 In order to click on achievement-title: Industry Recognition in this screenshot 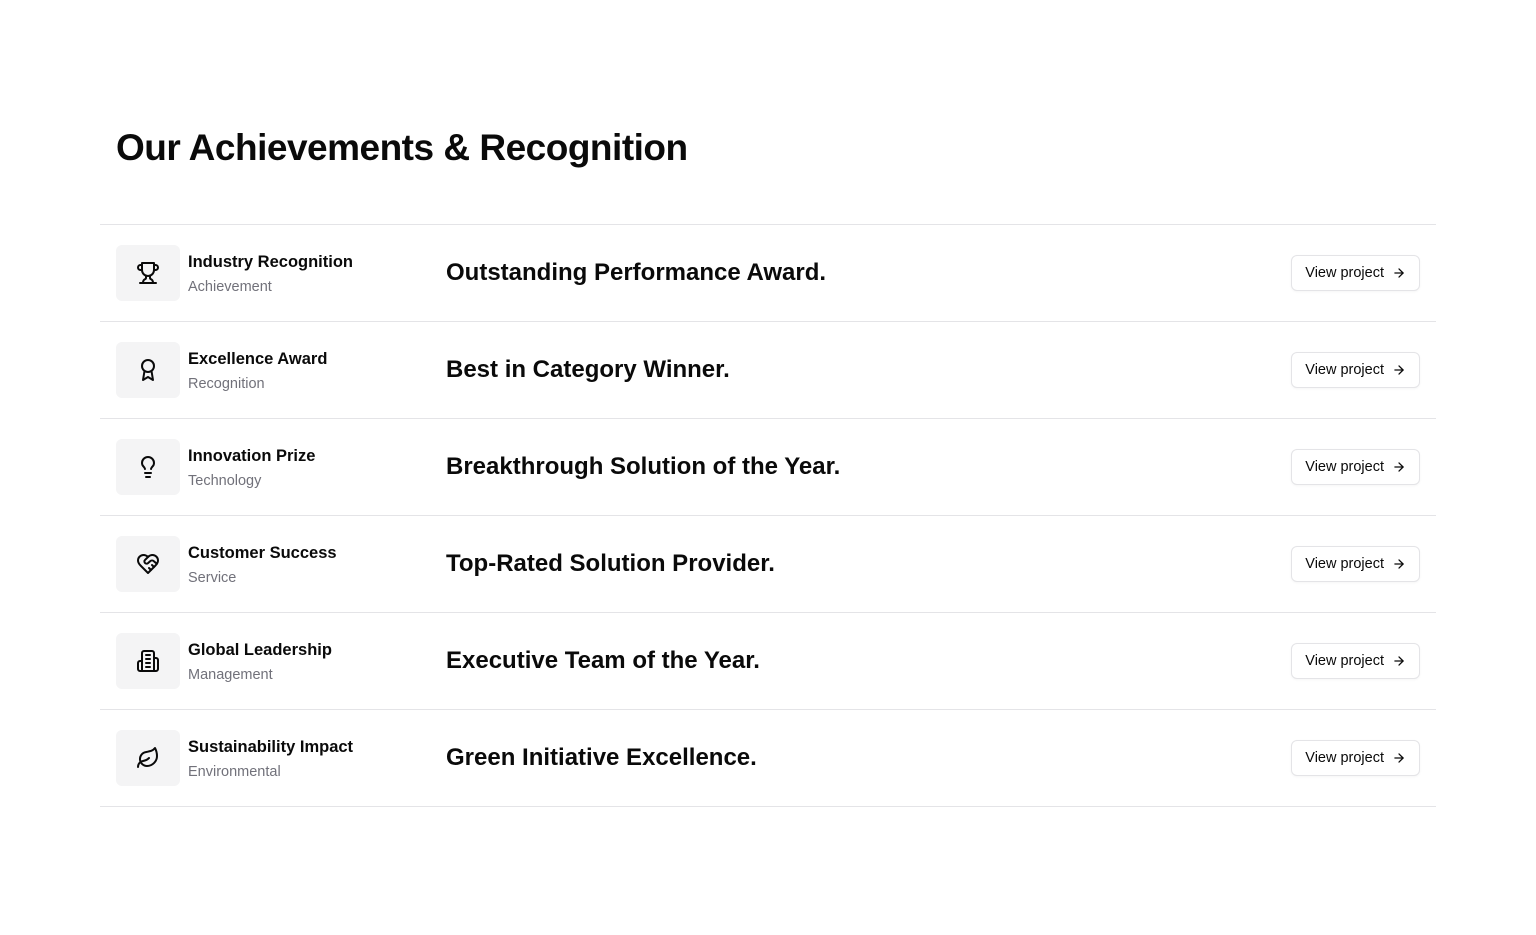, I will do `click(270, 262)`.